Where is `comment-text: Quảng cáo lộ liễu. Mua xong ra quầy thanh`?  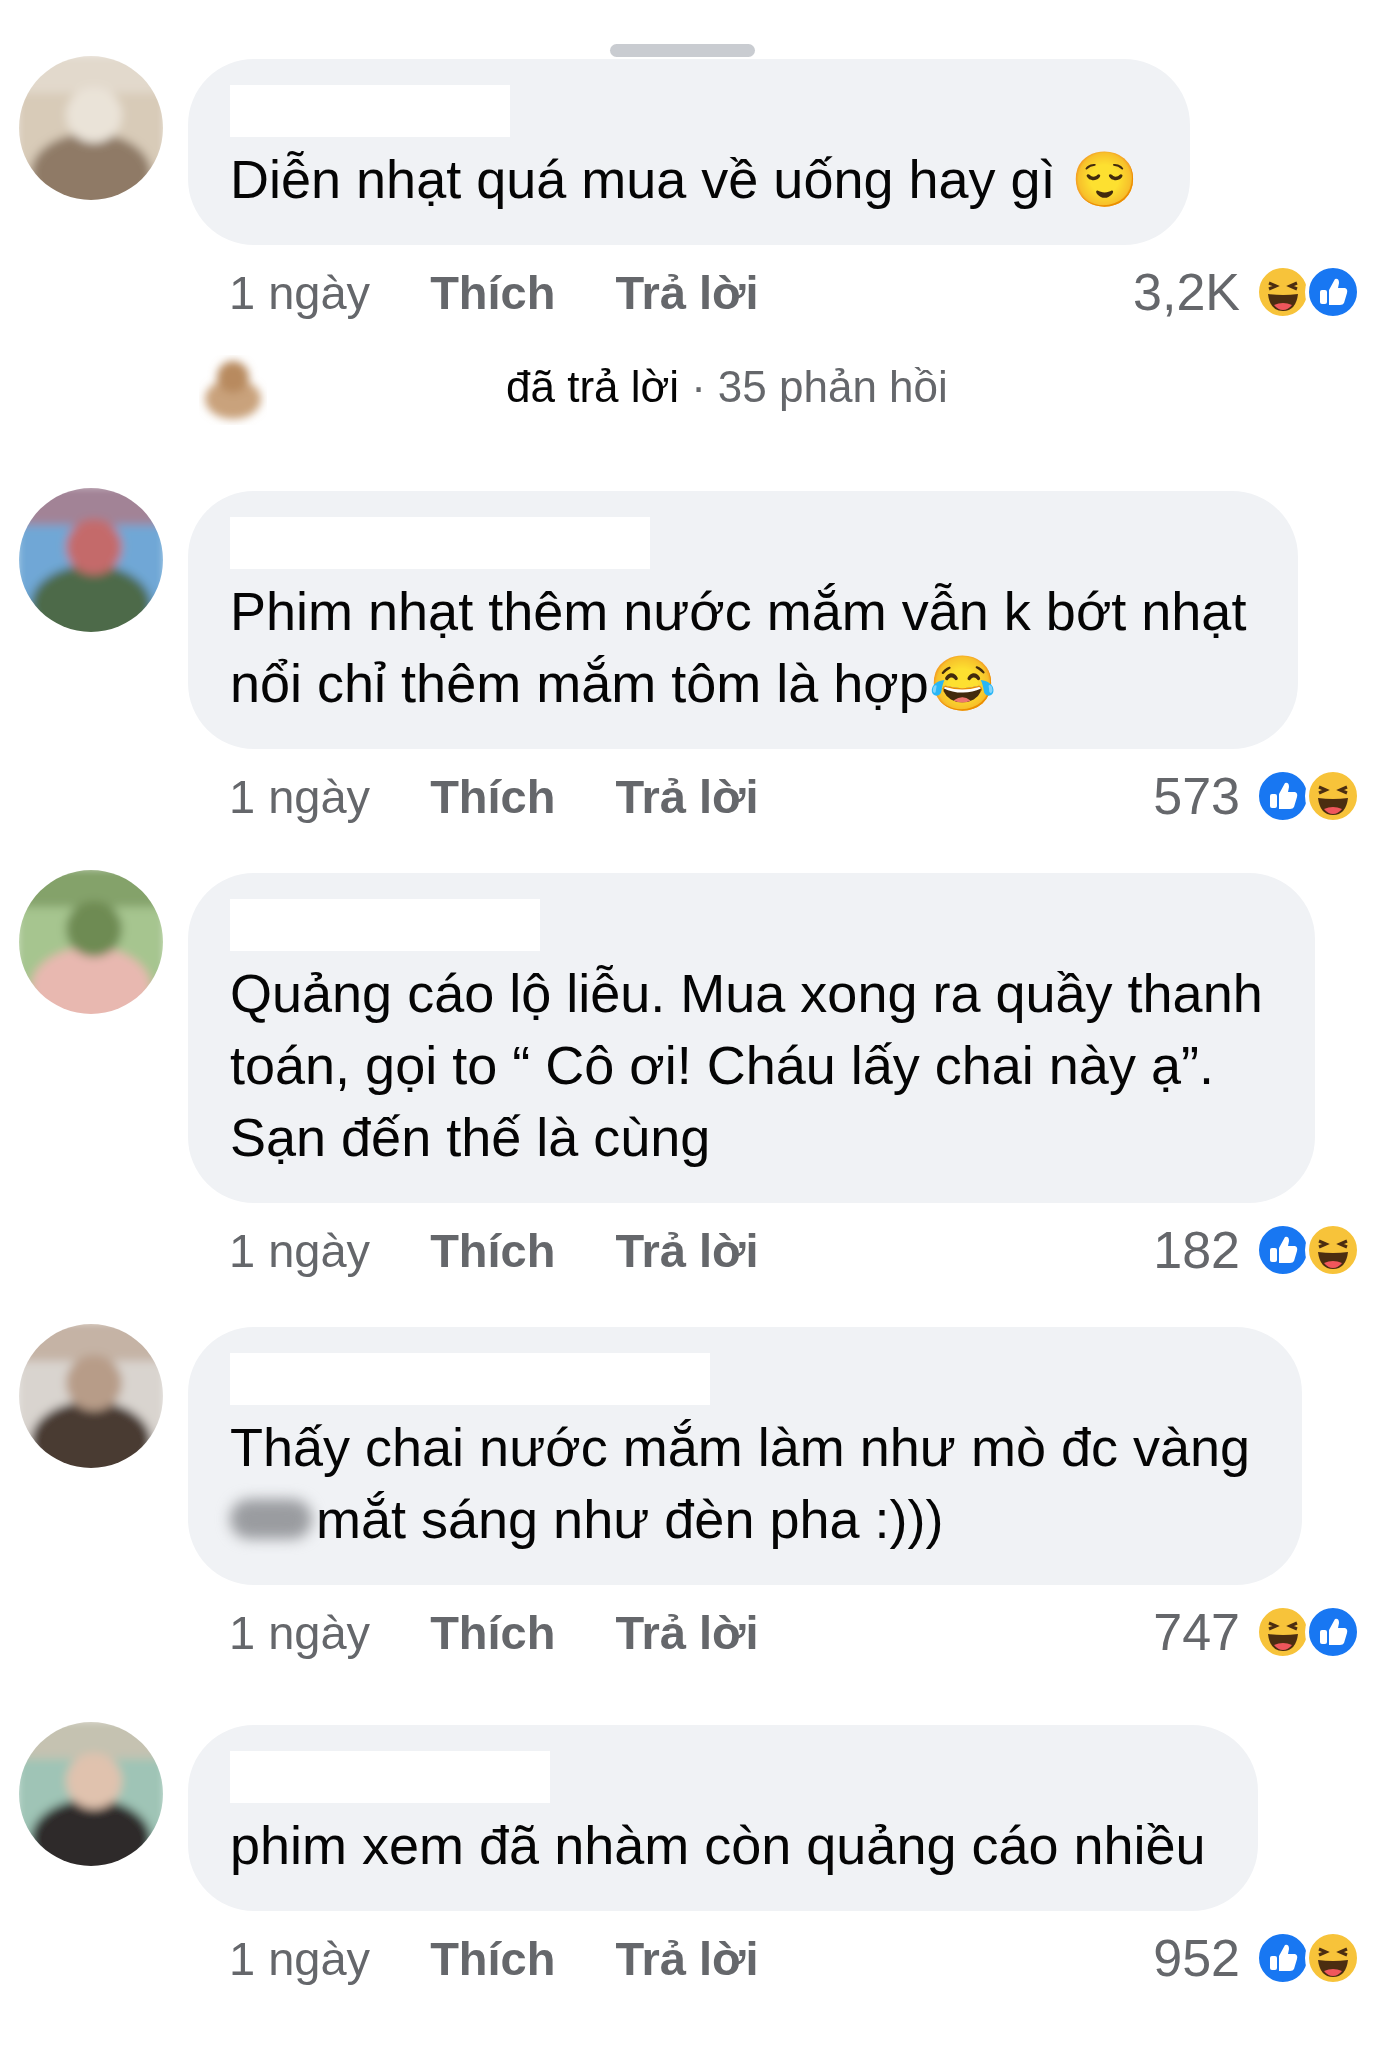 comment-text: Quảng cáo lộ liễu. Mua xong ra quầy thanh is located at coordinates (746, 993).